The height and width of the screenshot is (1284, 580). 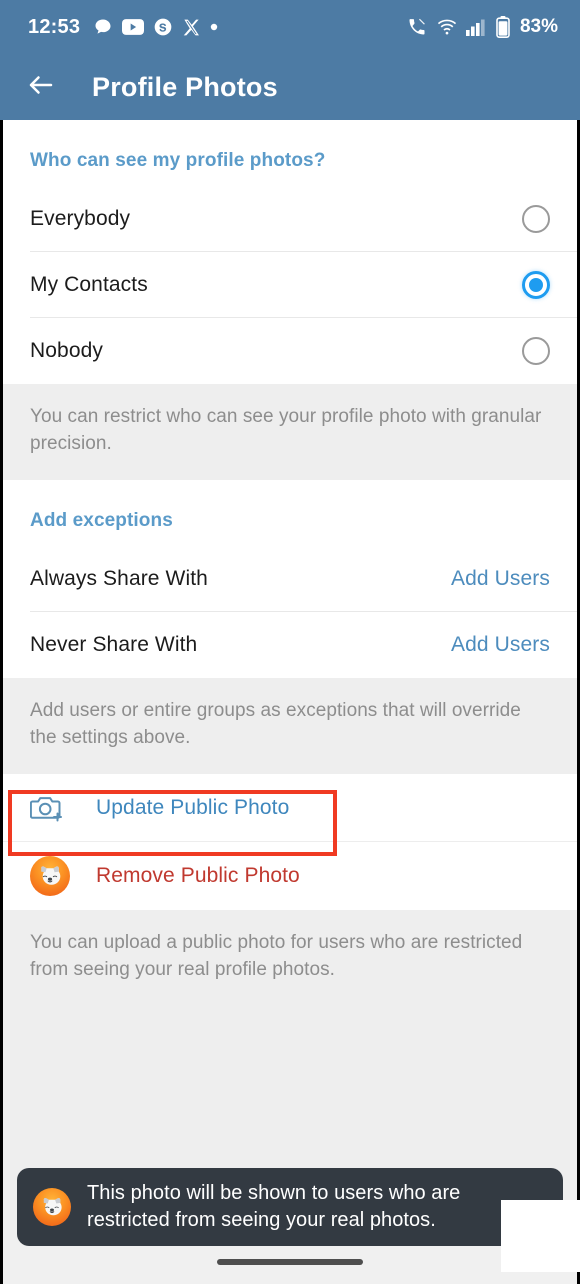 I want to click on youtube-icon, so click(x=133, y=27).